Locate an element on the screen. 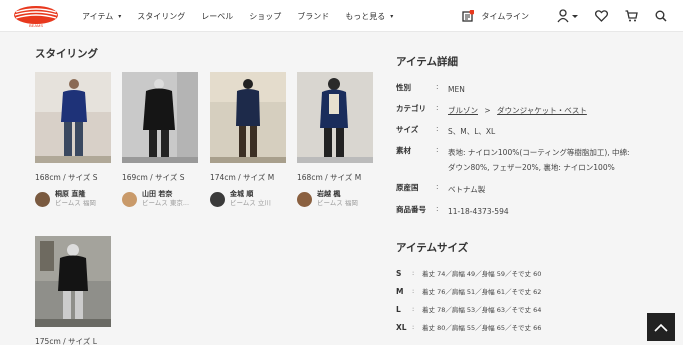  staff-info: 金城 順 ビームス 立川 is located at coordinates (248, 199).